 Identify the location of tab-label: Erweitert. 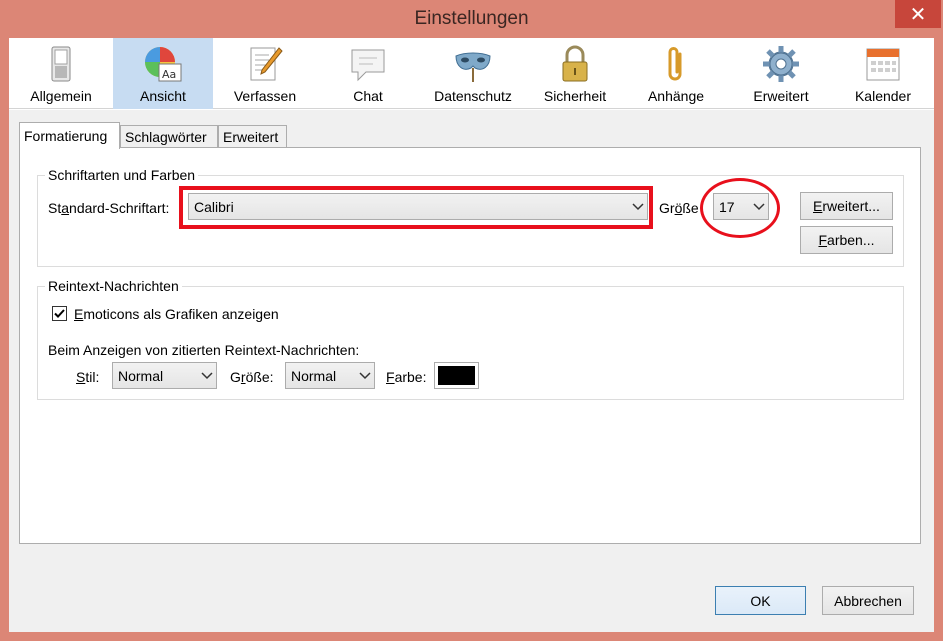
(251, 137).